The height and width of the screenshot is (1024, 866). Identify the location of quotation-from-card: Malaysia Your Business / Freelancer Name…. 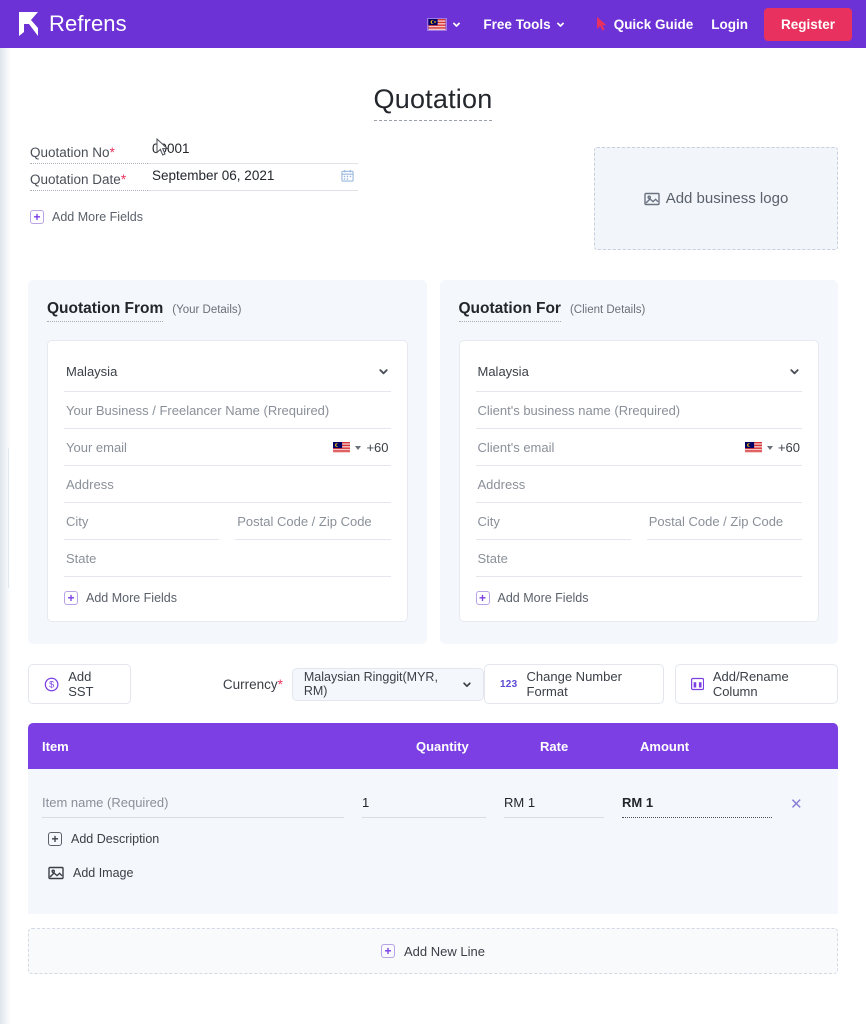
(227, 481).